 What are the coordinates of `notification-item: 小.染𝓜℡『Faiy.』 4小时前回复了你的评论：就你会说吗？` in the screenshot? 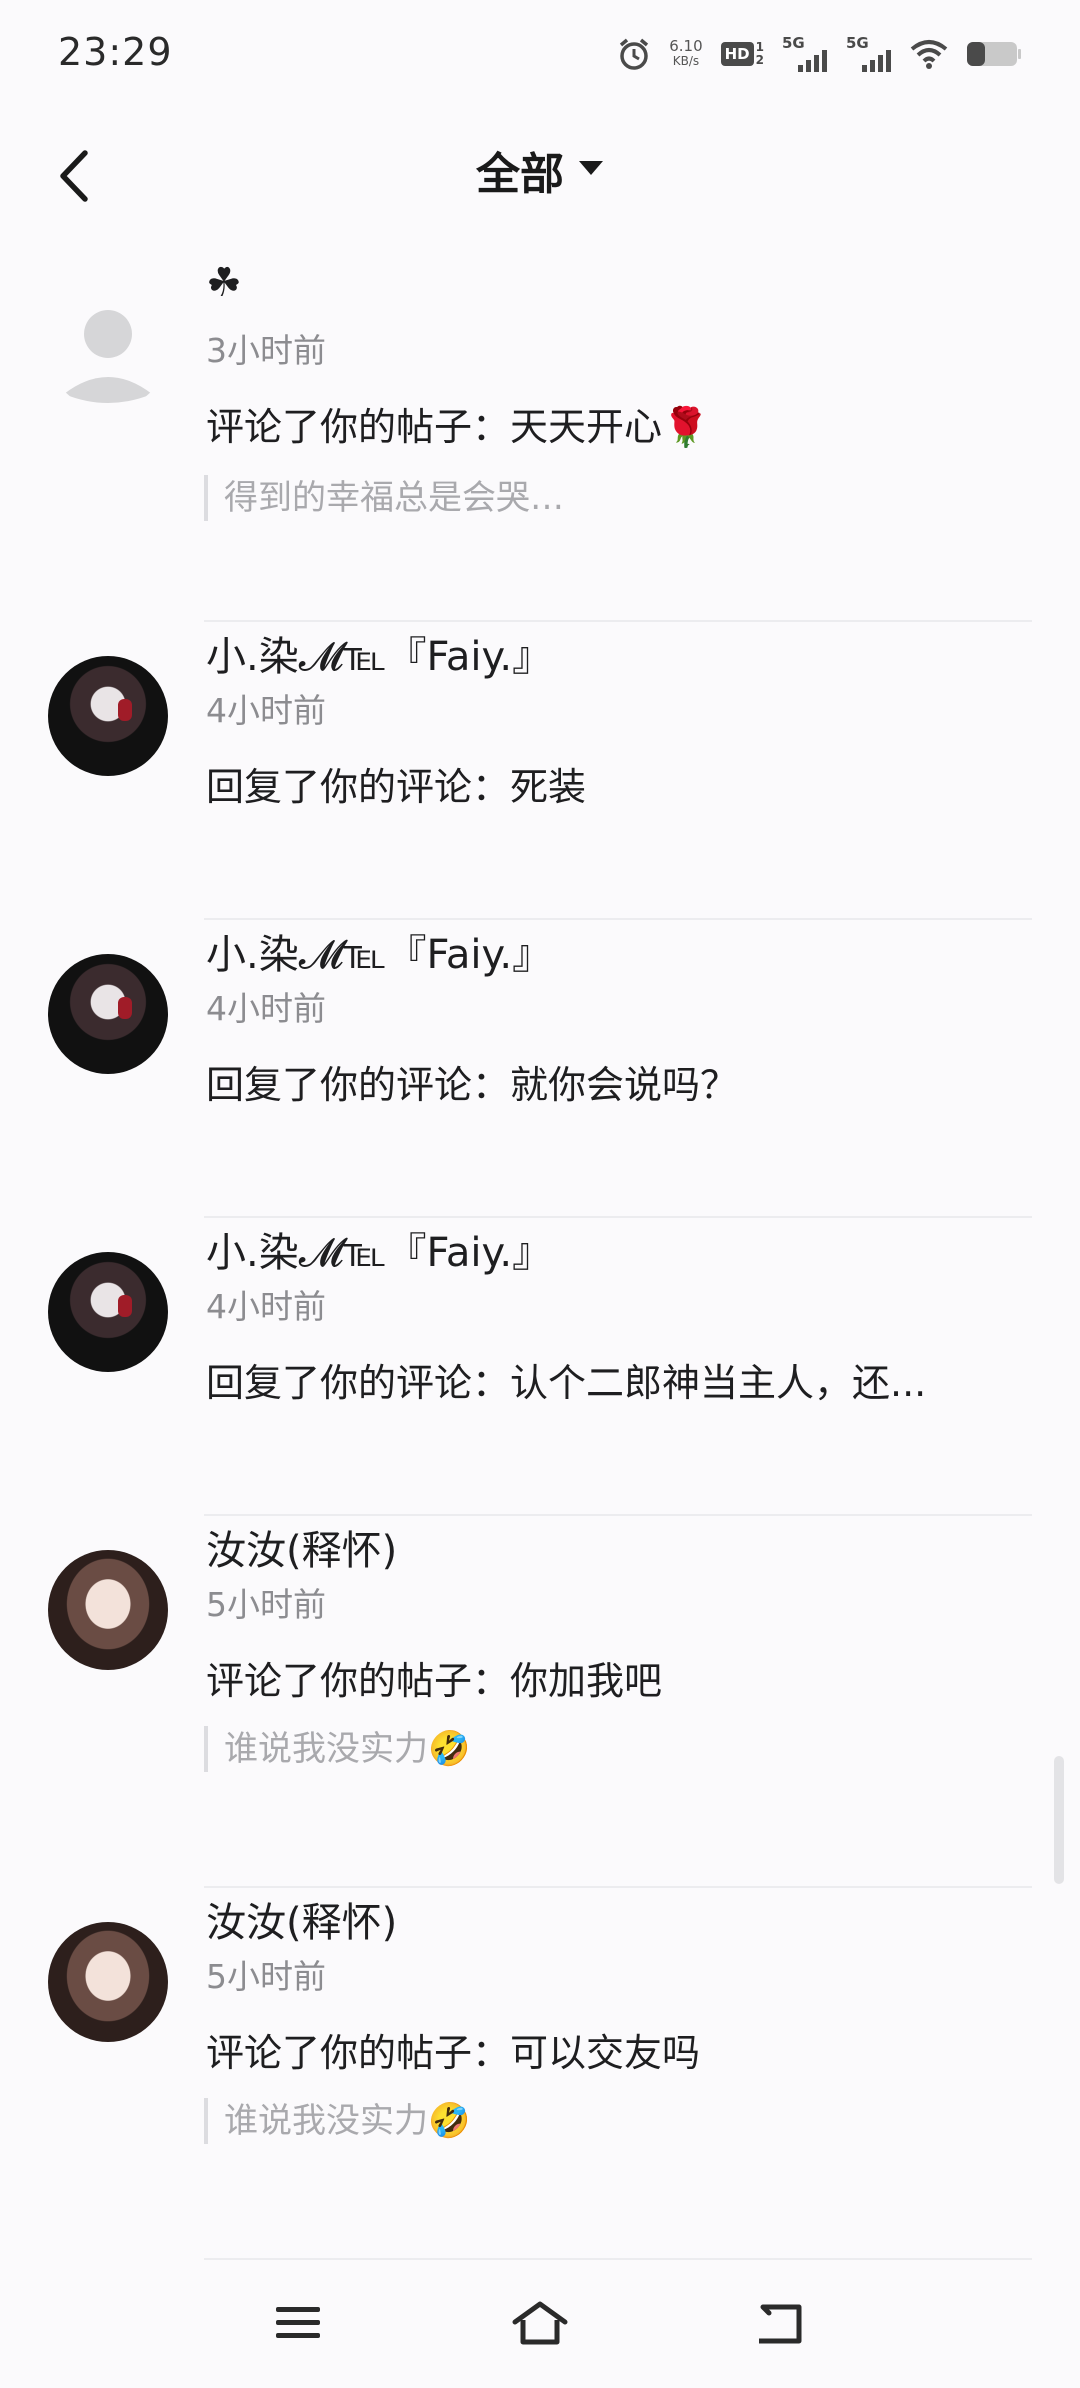 It's located at (540, 1069).